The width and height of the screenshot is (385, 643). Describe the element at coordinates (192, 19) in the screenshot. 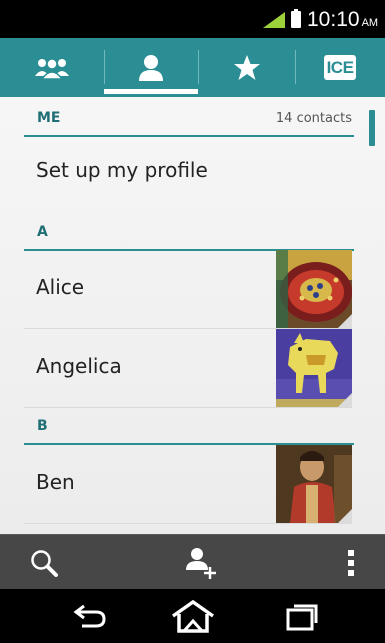

I see `status-bar: 10:10 AM` at that location.